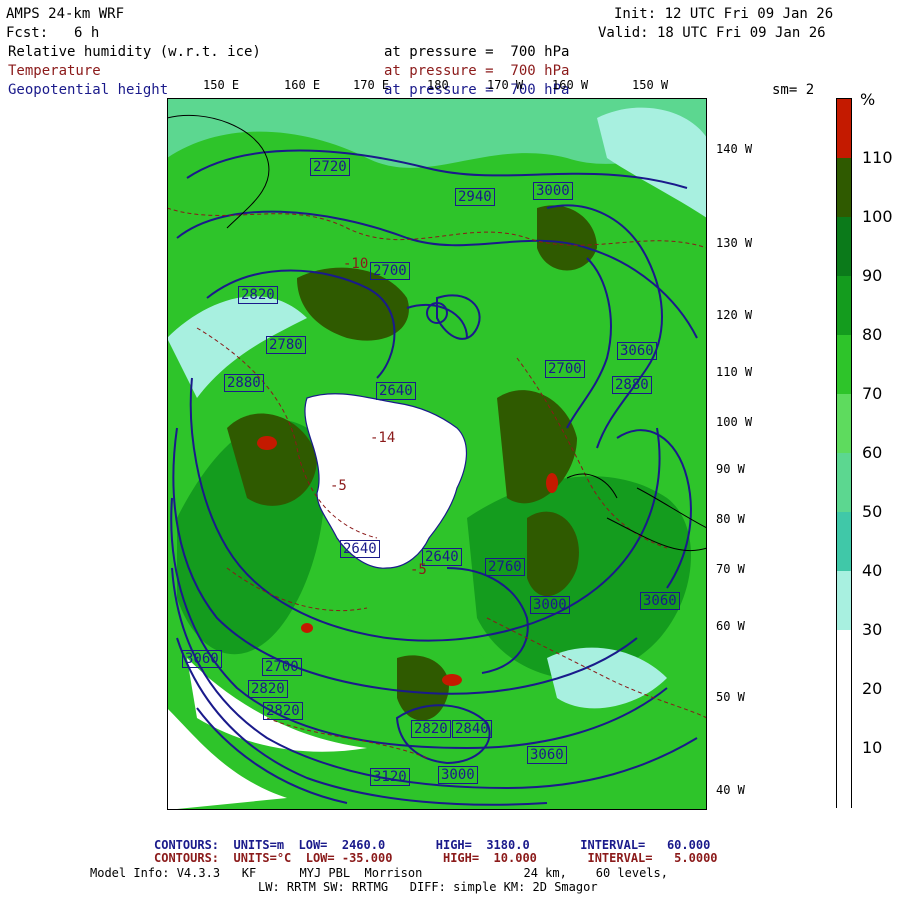 This screenshot has height=900, width=900. I want to click on colorbar-tick-label: 100, so click(877, 216).